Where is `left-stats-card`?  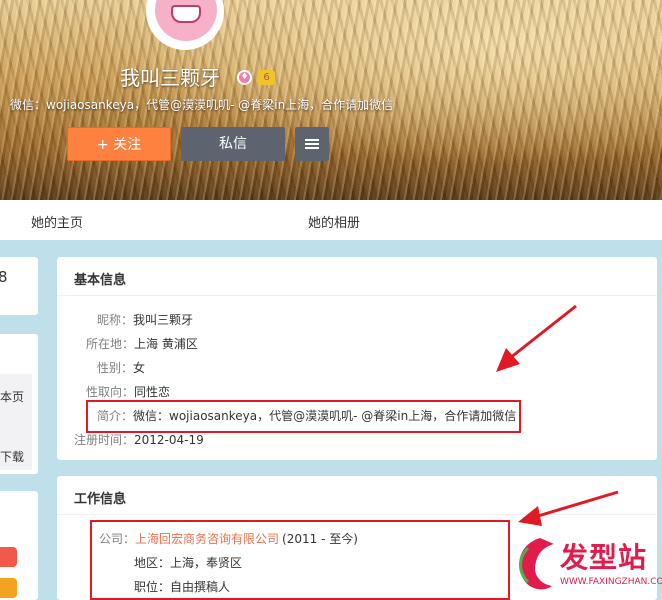
left-stats-card is located at coordinates (19, 286).